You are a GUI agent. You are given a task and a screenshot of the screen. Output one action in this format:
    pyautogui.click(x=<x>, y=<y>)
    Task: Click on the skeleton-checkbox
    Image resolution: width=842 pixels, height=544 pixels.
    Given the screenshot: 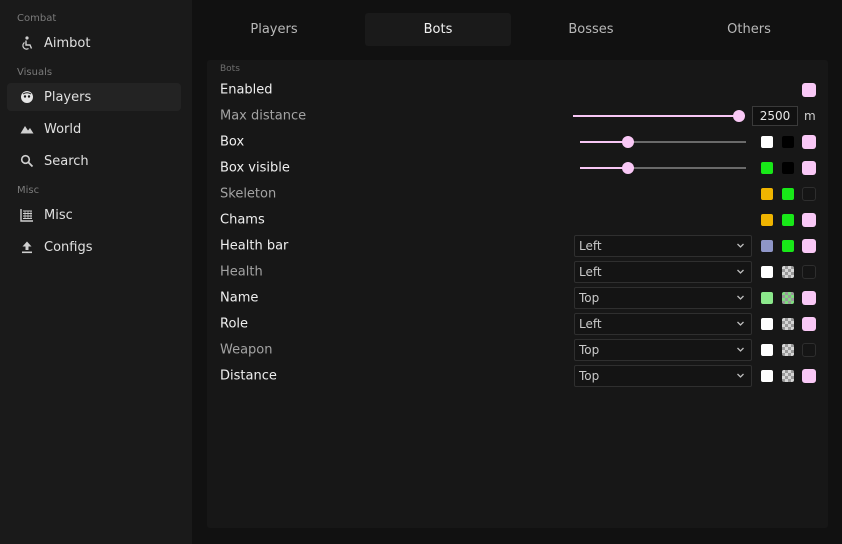 What is the action you would take?
    pyautogui.click(x=809, y=194)
    